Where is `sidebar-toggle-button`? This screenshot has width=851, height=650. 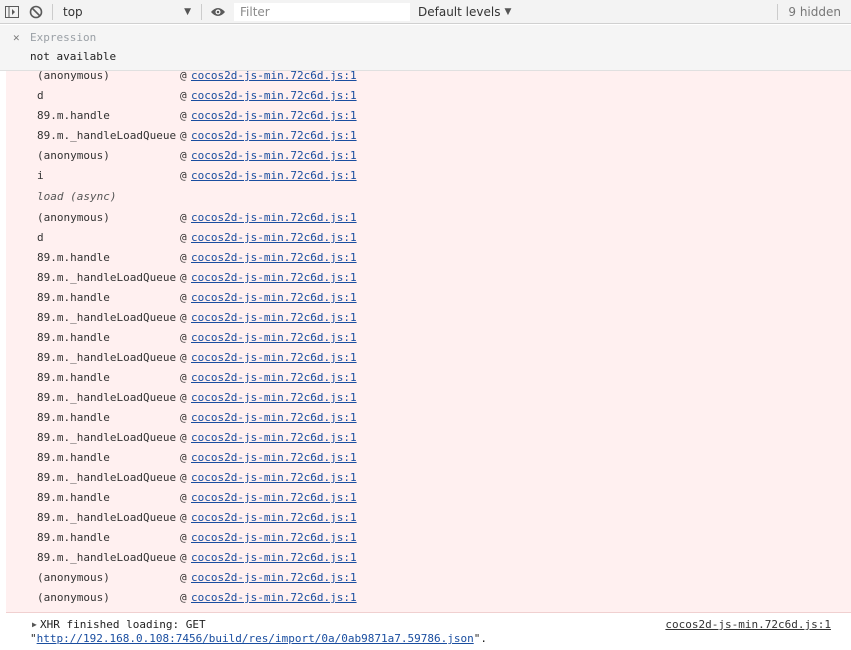 sidebar-toggle-button is located at coordinates (12, 12).